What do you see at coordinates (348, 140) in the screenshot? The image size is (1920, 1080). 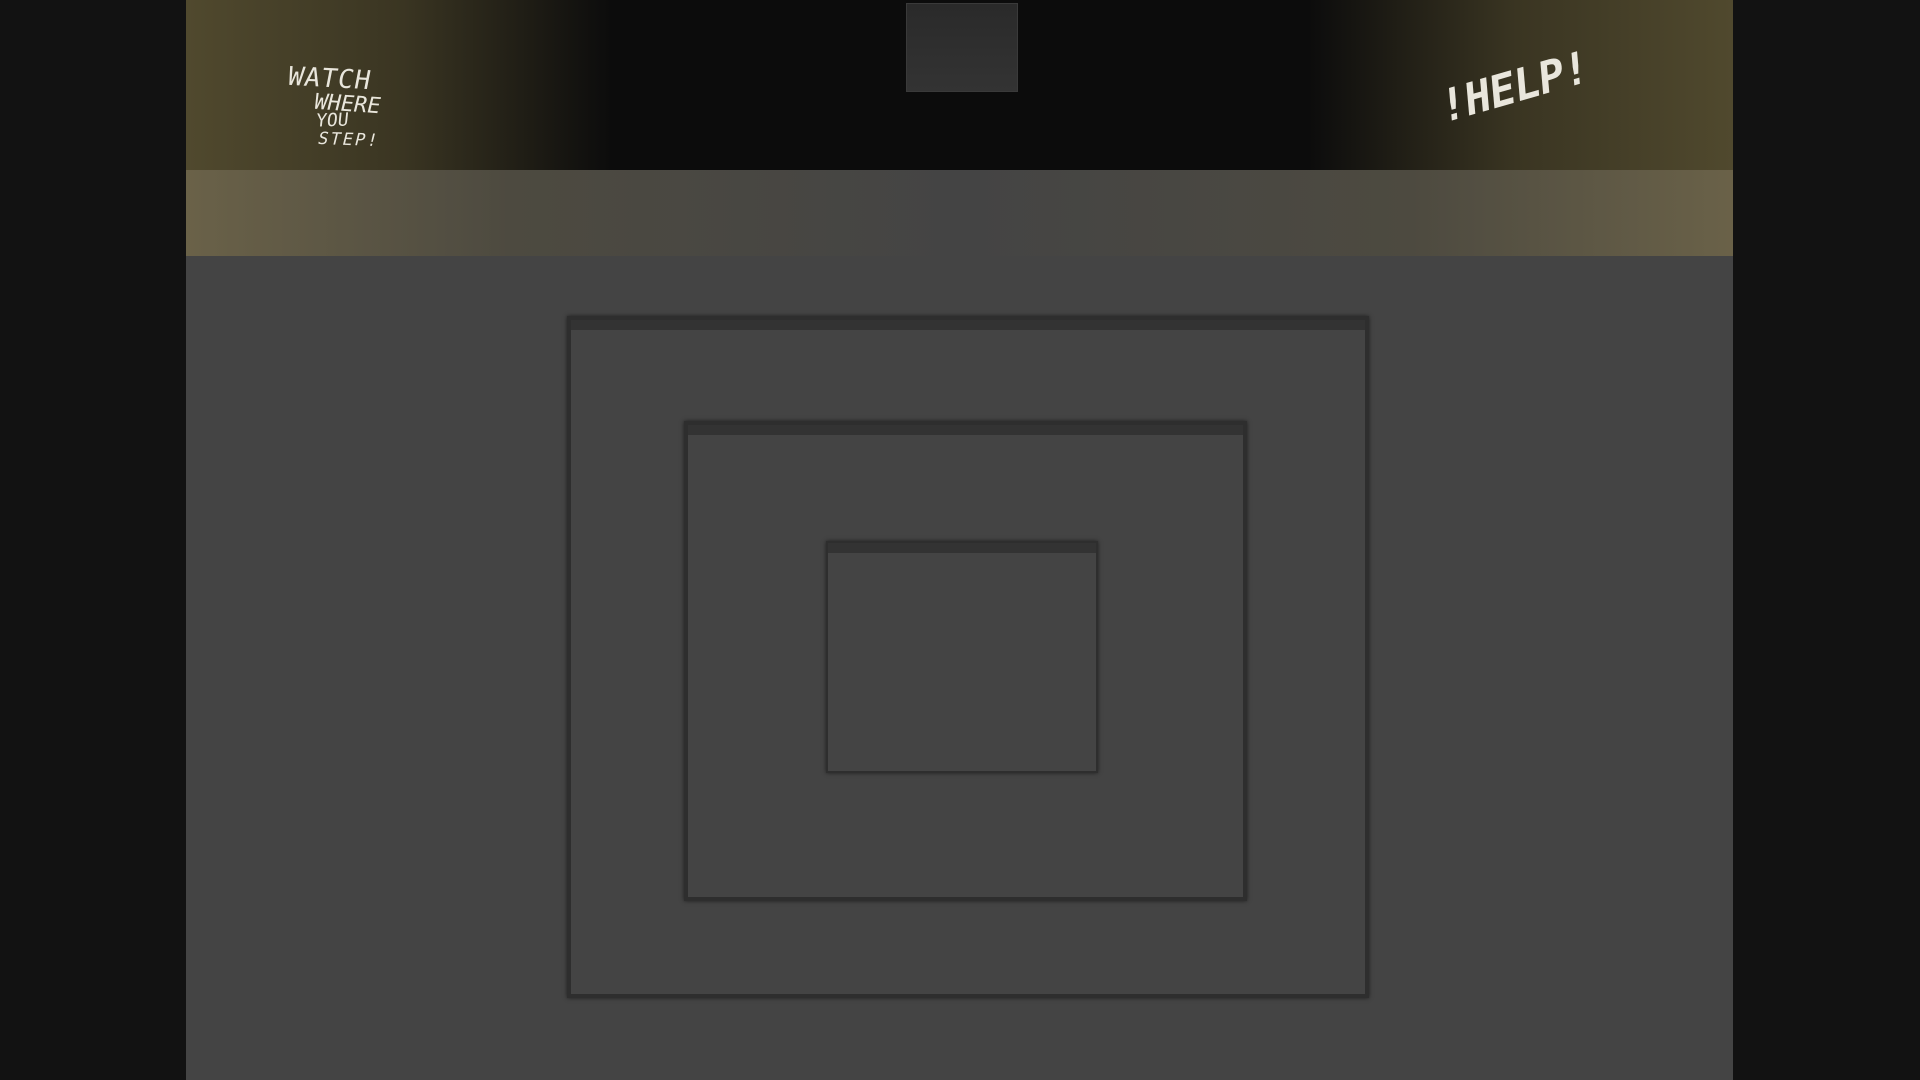 I see `graffiti-step: STEP!` at bounding box center [348, 140].